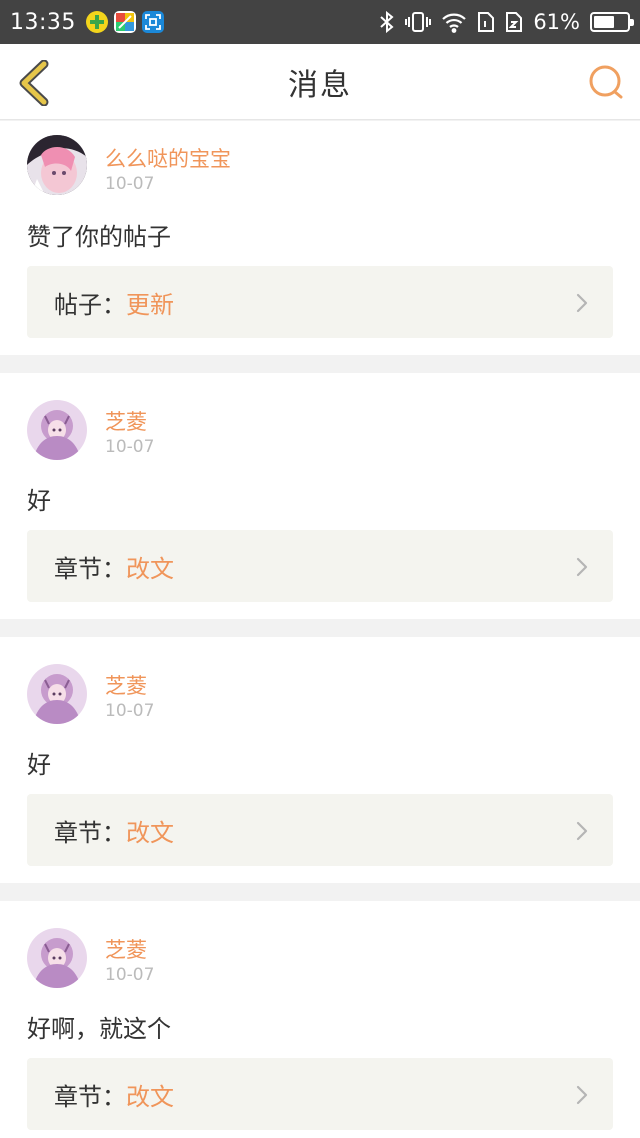 This screenshot has height=1138, width=640. I want to click on bluetooth-icon, so click(387, 22).